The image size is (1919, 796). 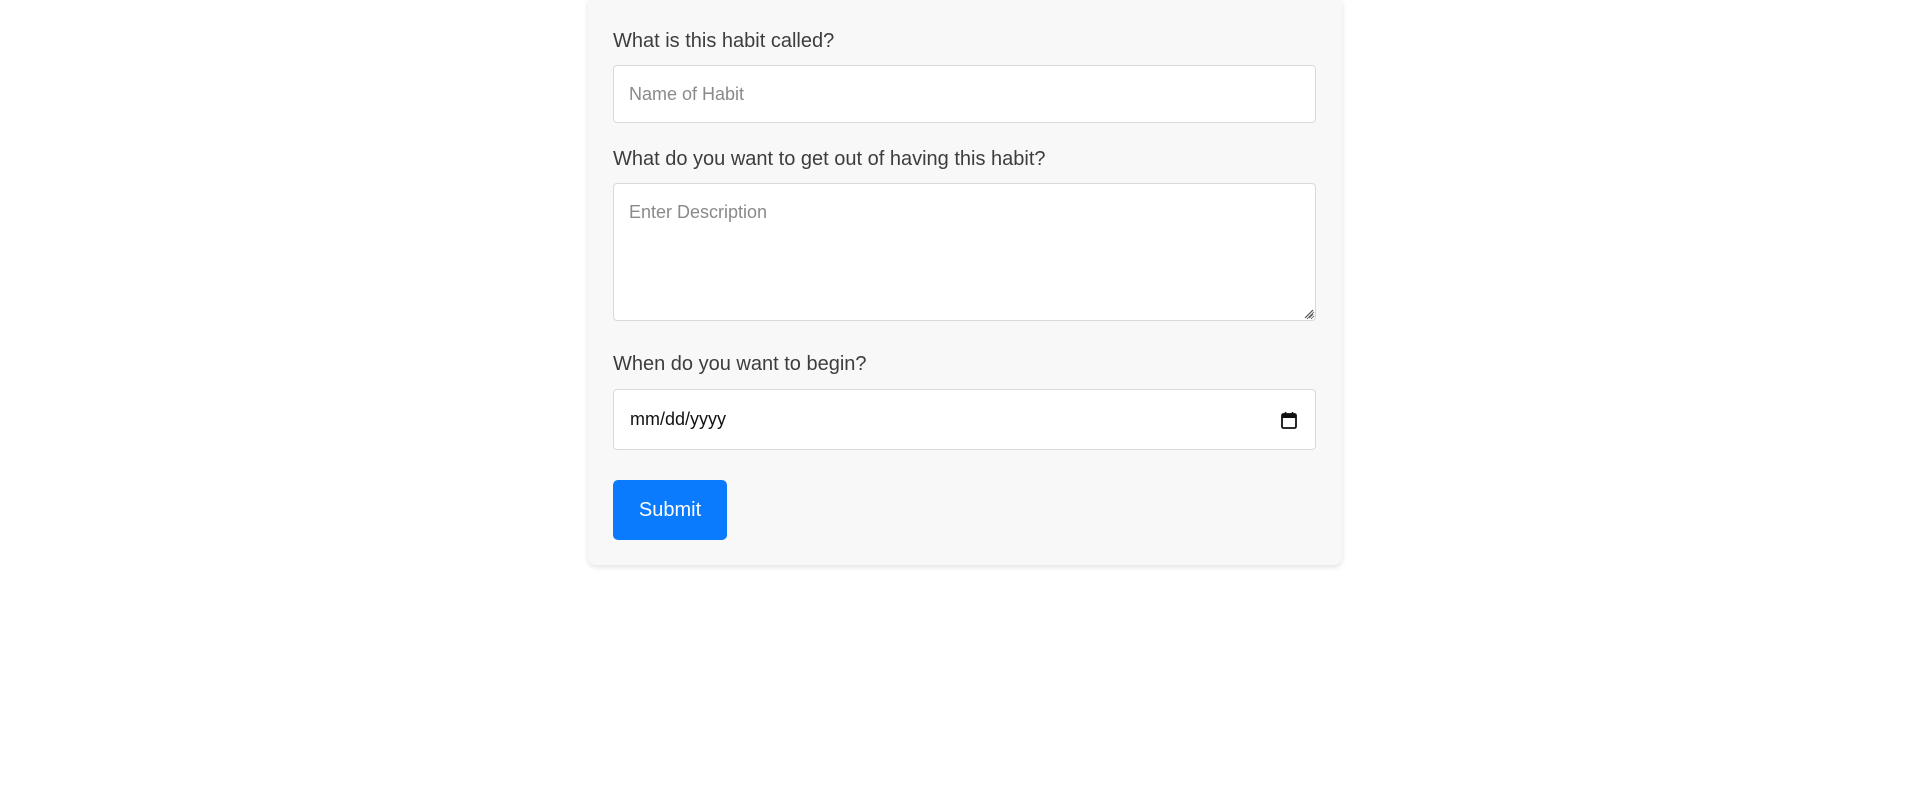 I want to click on habit-name-input, so click(x=964, y=94).